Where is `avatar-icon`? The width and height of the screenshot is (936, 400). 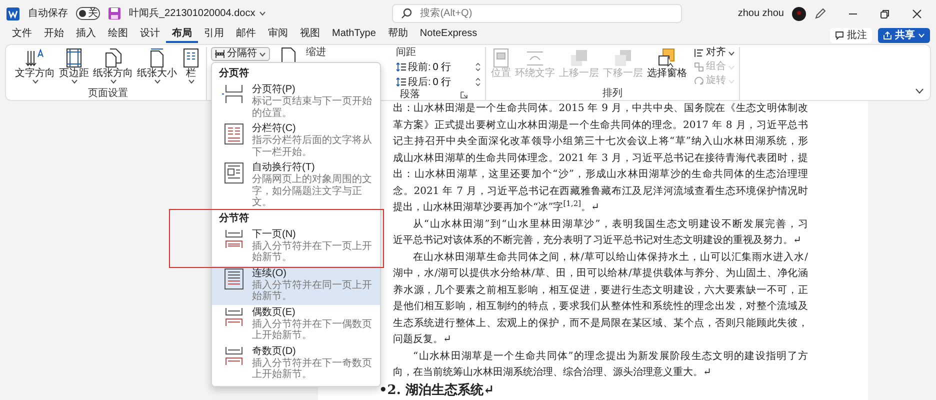 avatar-icon is located at coordinates (799, 13).